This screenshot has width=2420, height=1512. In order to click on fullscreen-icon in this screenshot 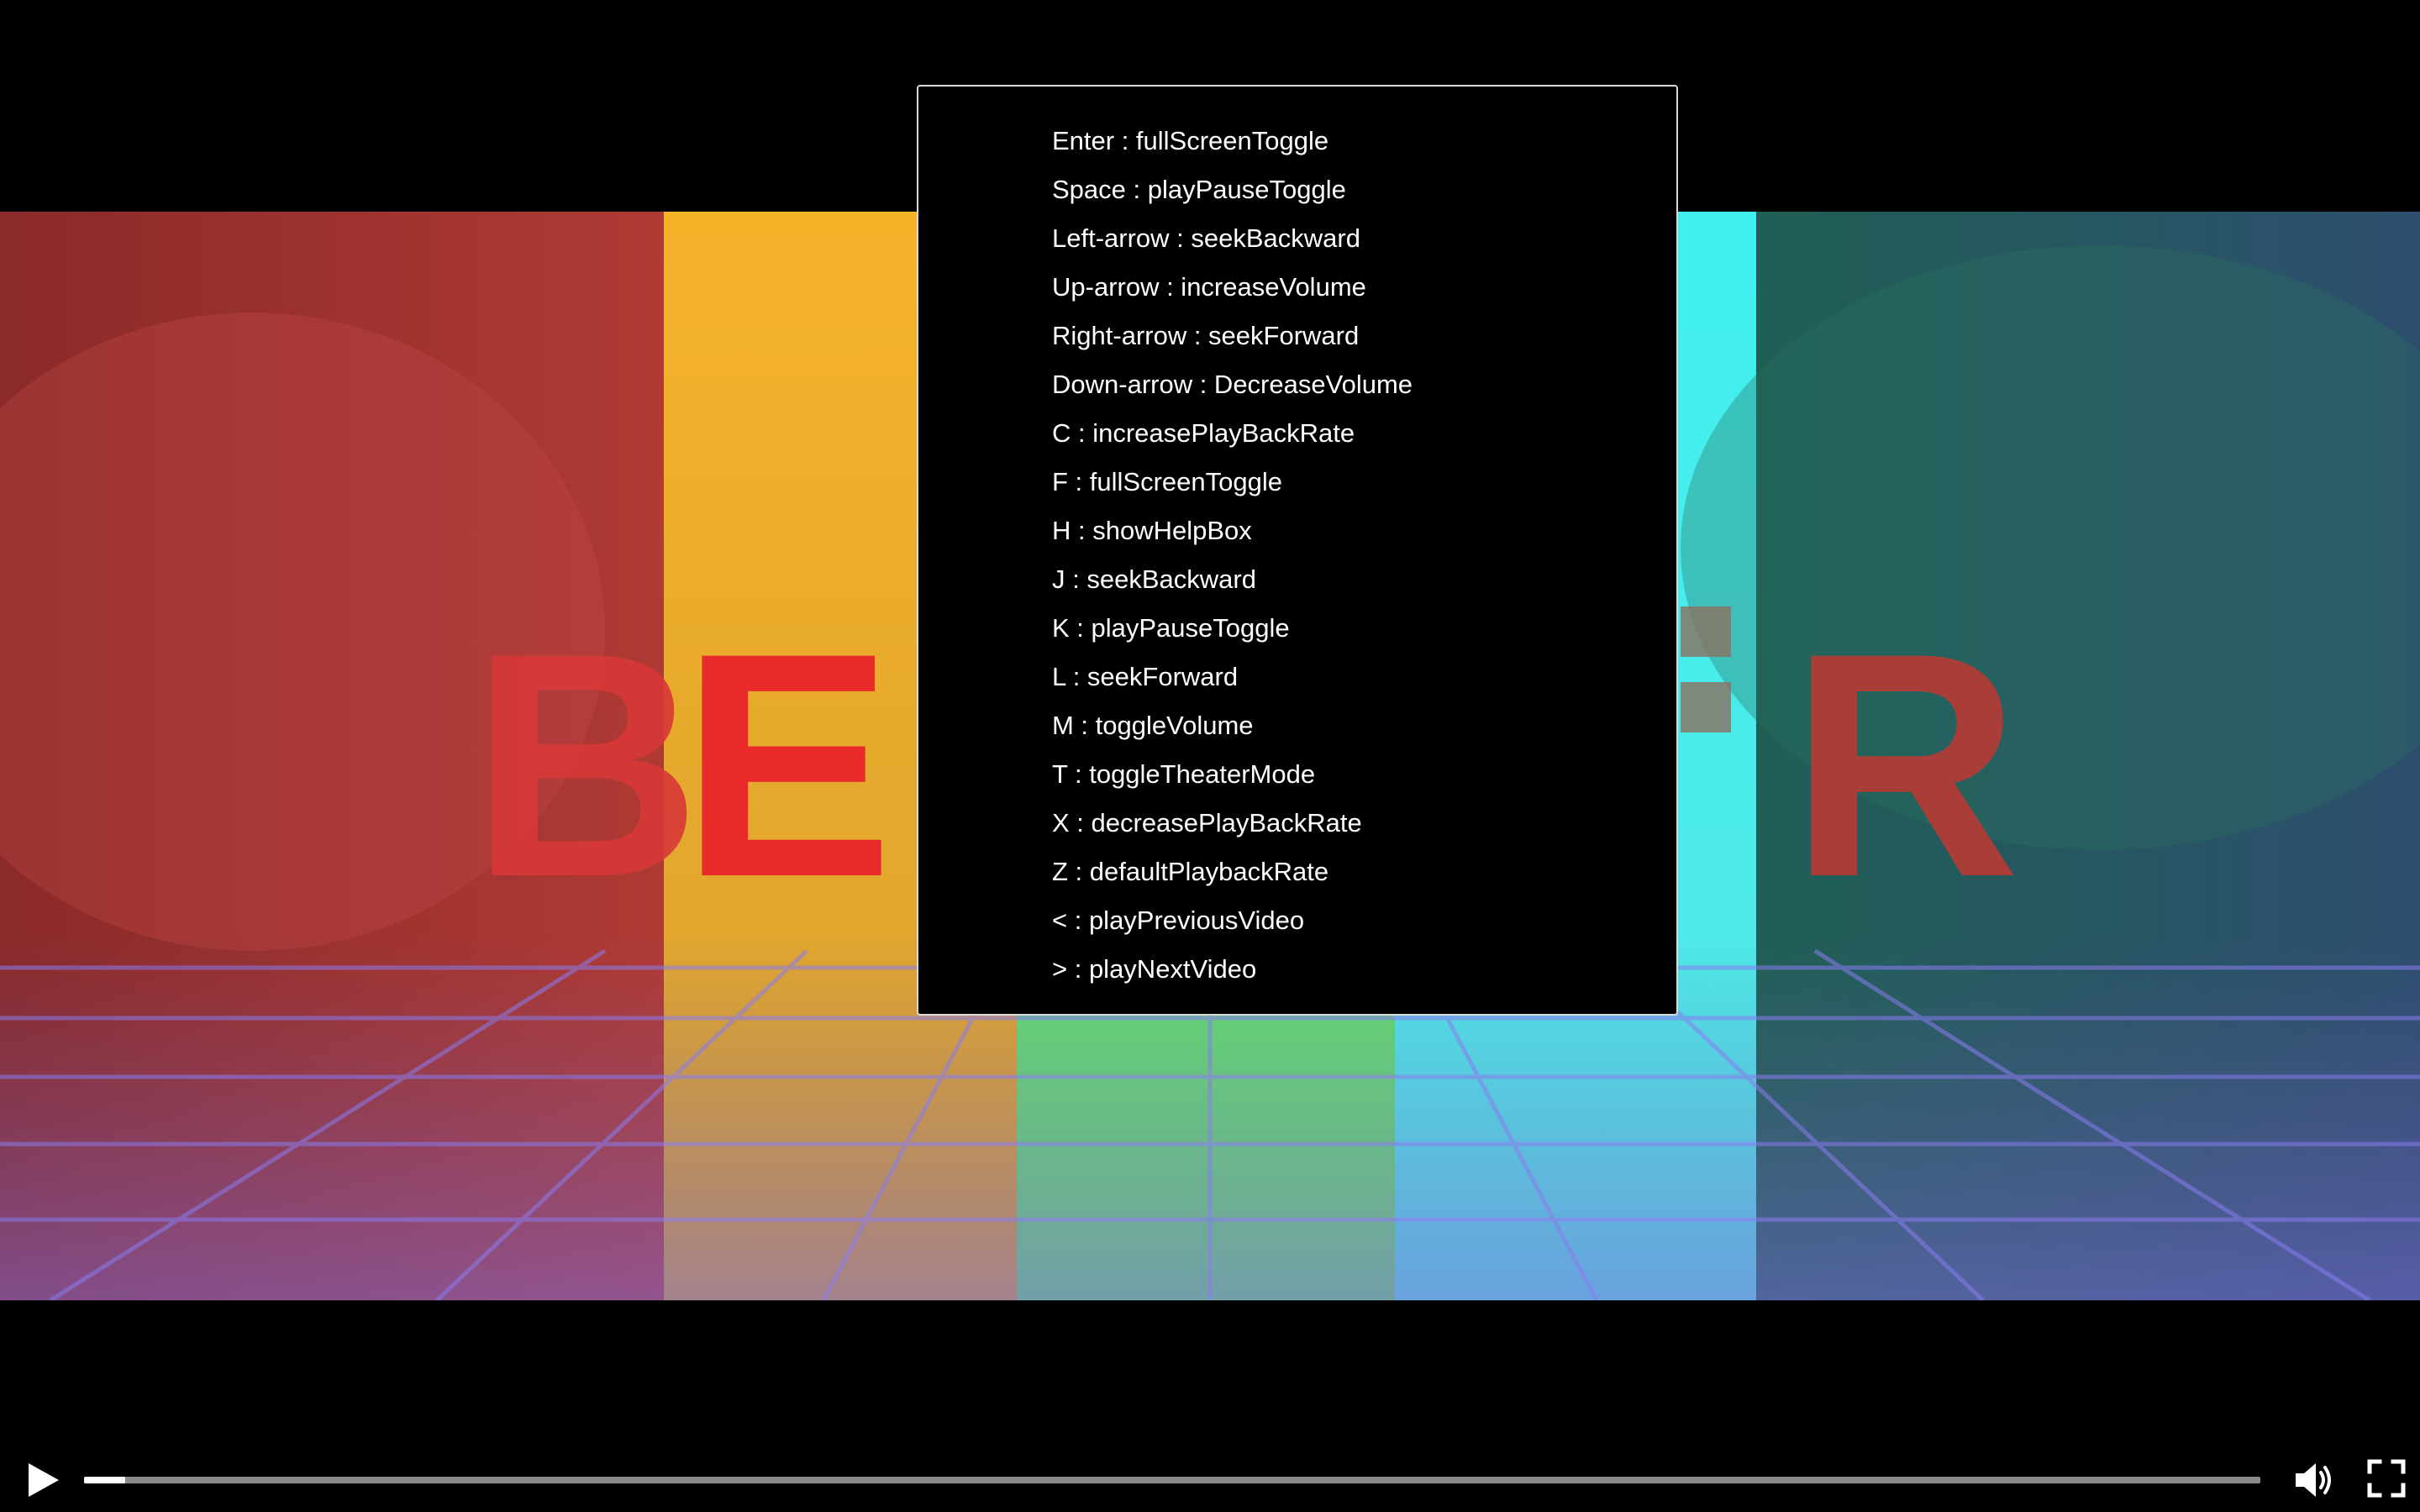, I will do `click(2387, 1478)`.